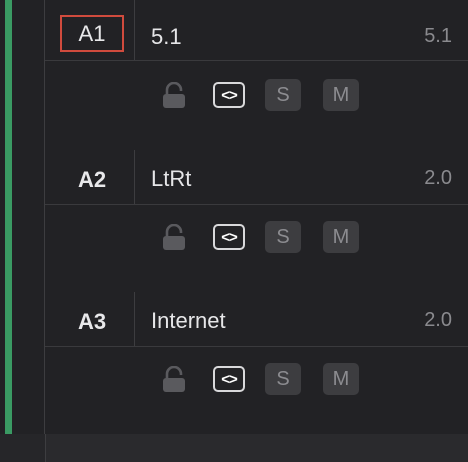 This screenshot has height=462, width=468. What do you see at coordinates (171, 179) in the screenshot?
I see `track-name: LtRt` at bounding box center [171, 179].